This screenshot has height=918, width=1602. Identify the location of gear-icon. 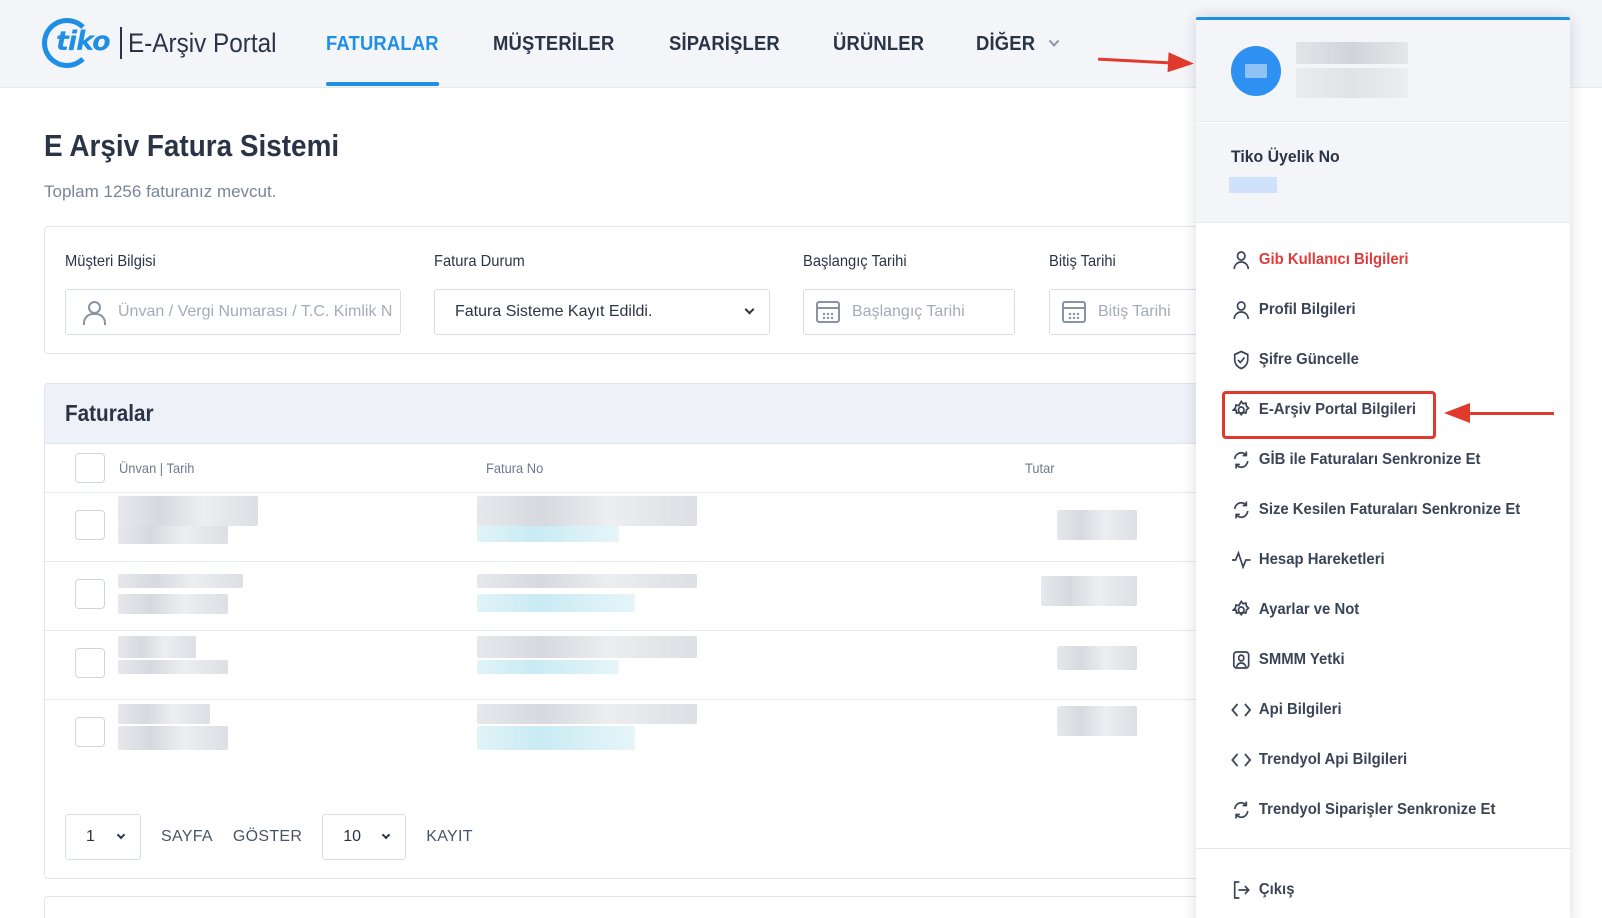
(1241, 610).